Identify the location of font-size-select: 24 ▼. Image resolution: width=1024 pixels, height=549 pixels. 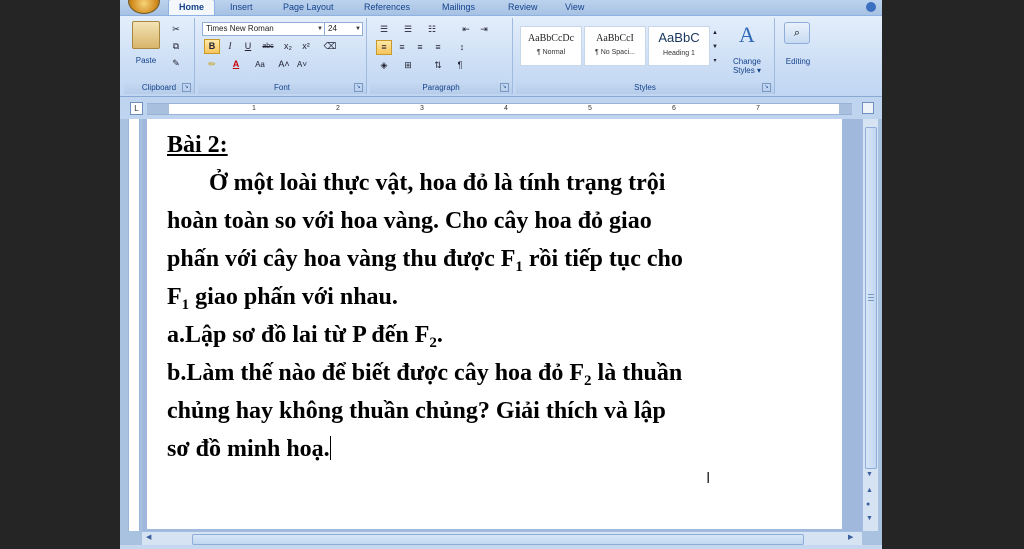
(343, 29).